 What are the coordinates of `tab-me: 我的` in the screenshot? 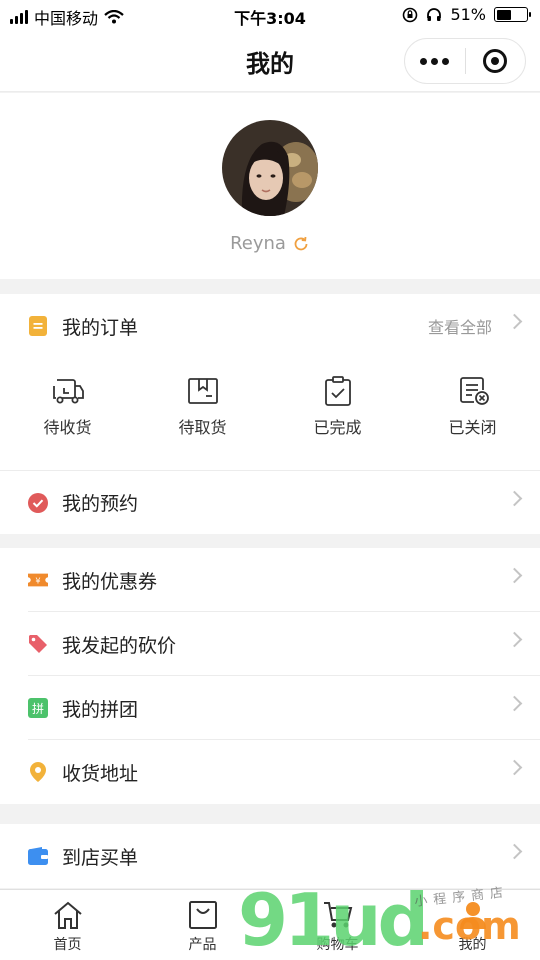 It's located at (472, 925).